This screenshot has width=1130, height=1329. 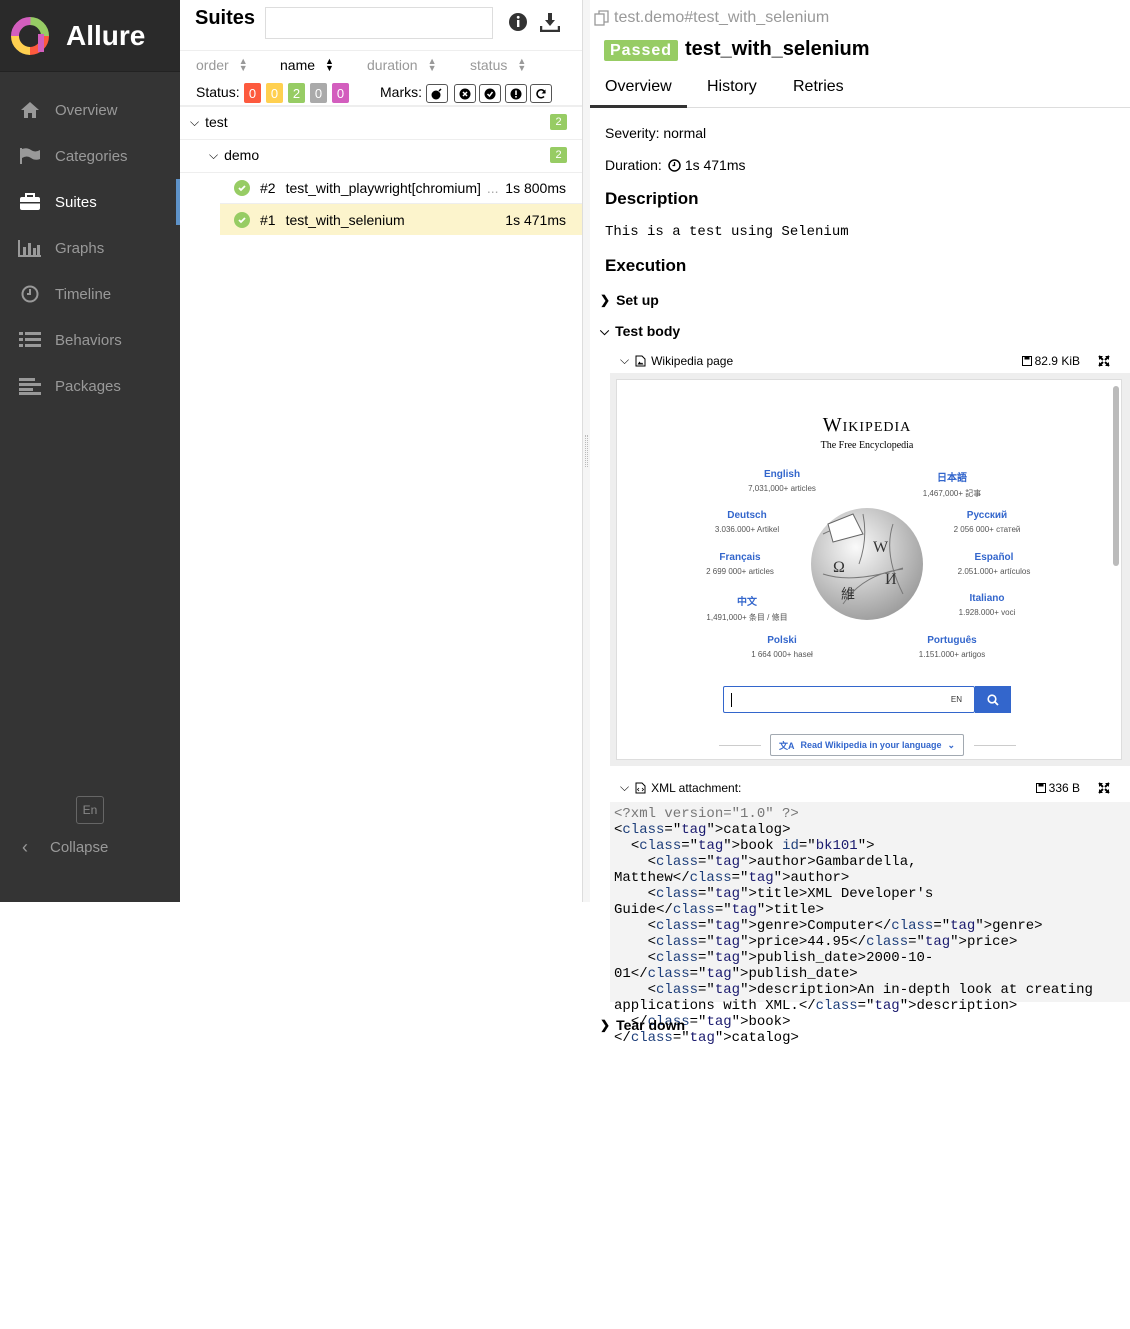 I want to click on lang-name: Deutsch, so click(x=747, y=515).